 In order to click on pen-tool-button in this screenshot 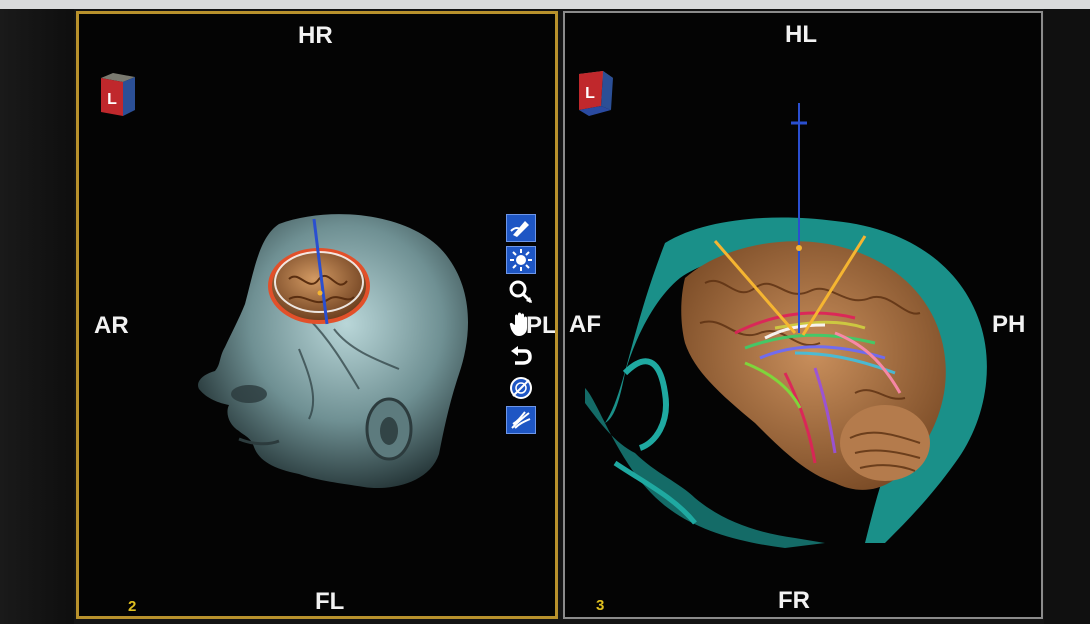, I will do `click(521, 228)`.